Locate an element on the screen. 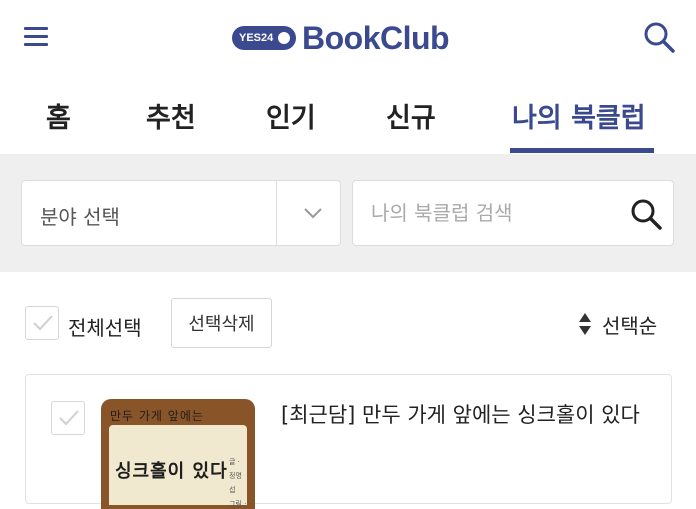 This screenshot has height=509, width=696. sort-updown-icon is located at coordinates (585, 324).